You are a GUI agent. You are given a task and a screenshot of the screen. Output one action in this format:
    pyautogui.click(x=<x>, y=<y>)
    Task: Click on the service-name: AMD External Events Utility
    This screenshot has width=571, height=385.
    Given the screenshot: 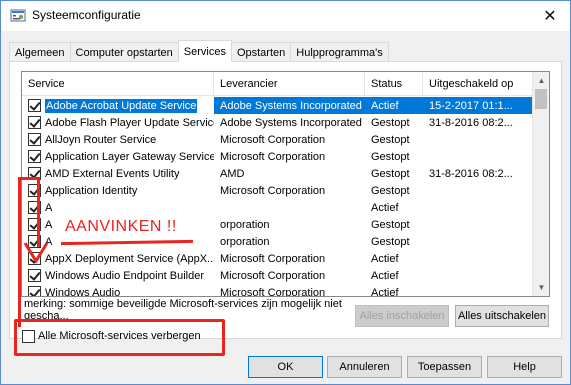 What is the action you would take?
    pyautogui.click(x=112, y=173)
    